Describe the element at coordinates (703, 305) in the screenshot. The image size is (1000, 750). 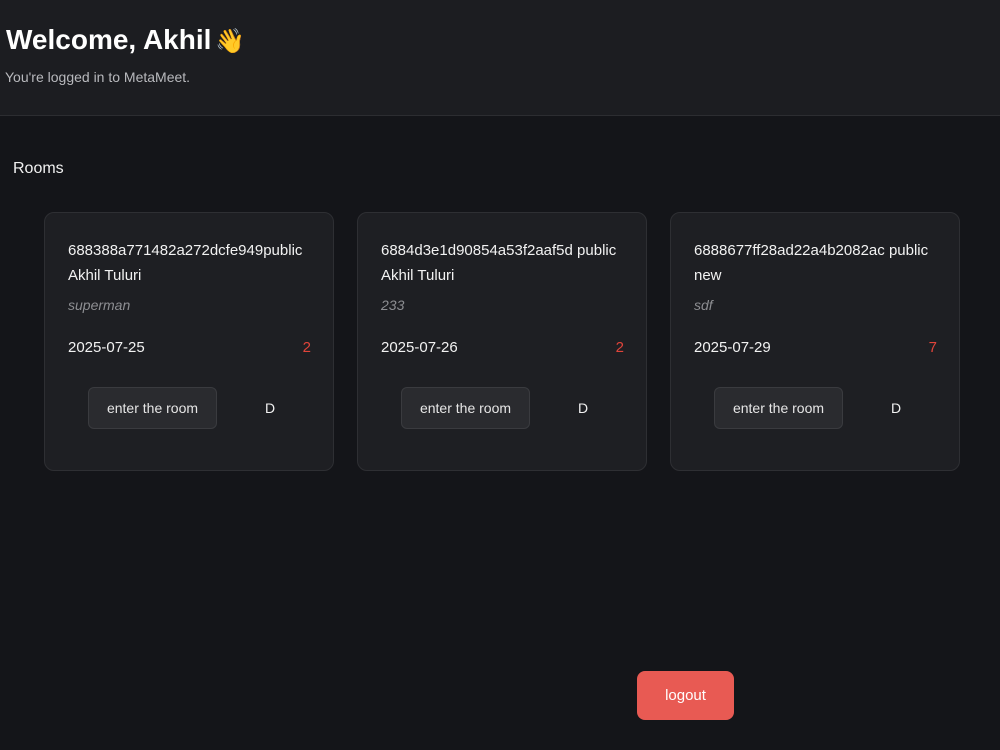
I see `room-description: sdf` at that location.